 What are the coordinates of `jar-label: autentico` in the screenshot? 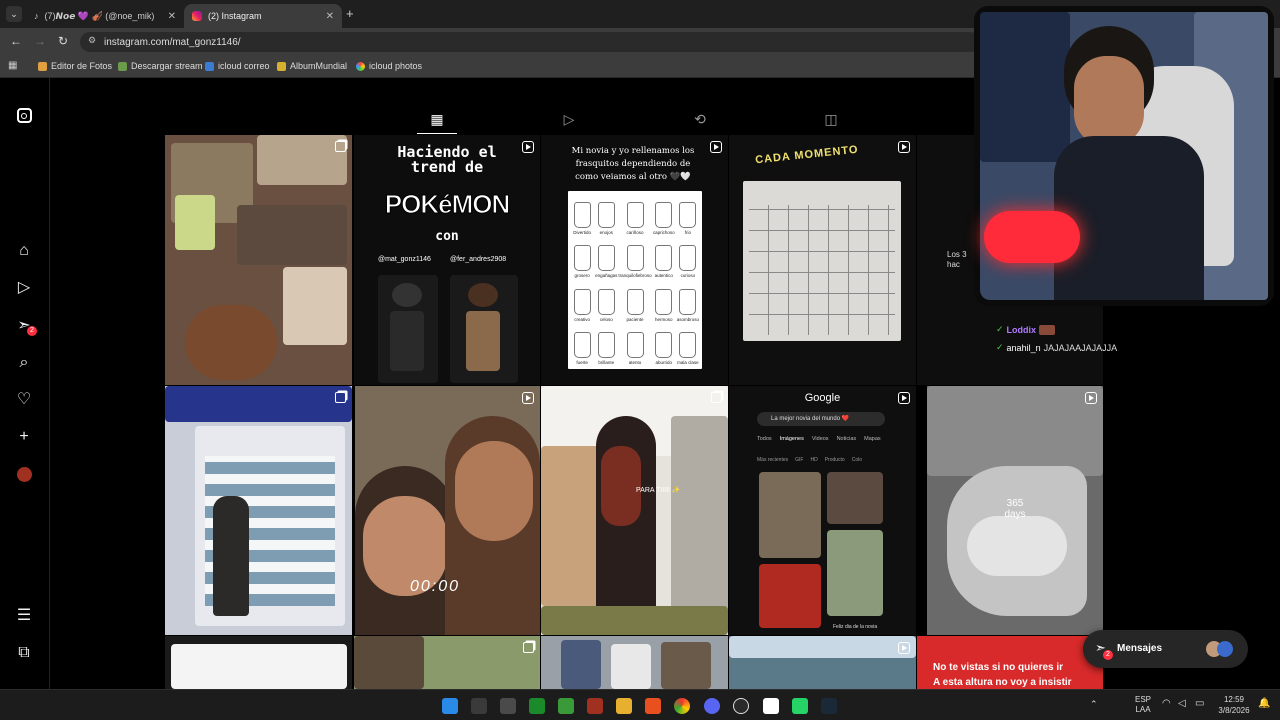 It's located at (663, 275).